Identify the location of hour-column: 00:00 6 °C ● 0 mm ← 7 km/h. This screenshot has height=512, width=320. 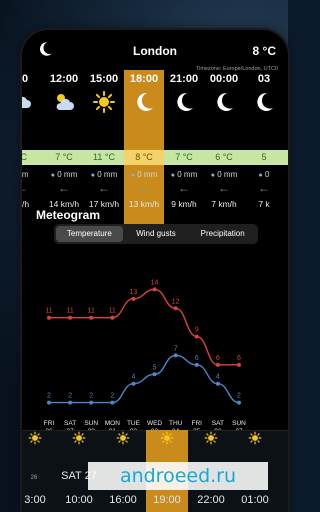
(224, 155).